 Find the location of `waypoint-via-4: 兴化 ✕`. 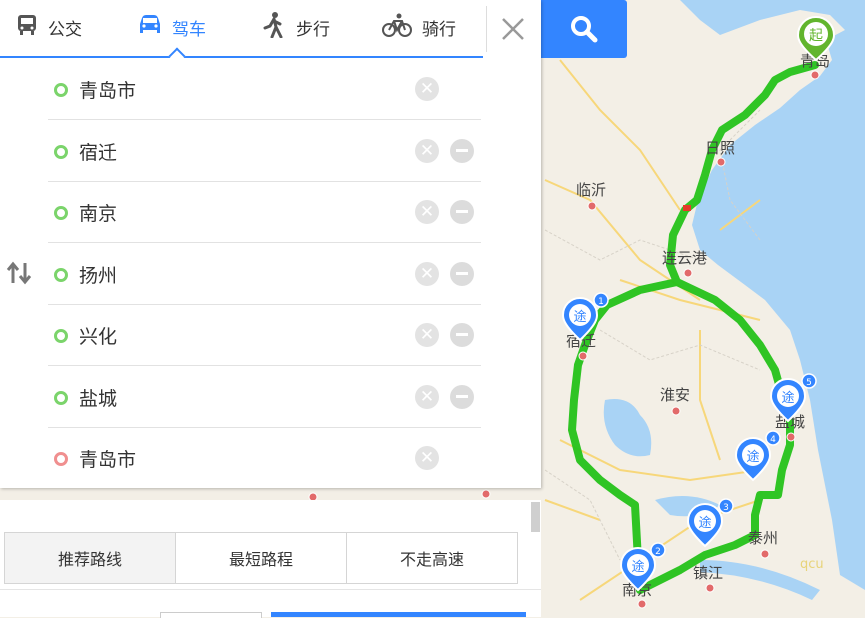

waypoint-via-4: 兴化 ✕ is located at coordinates (264, 335).